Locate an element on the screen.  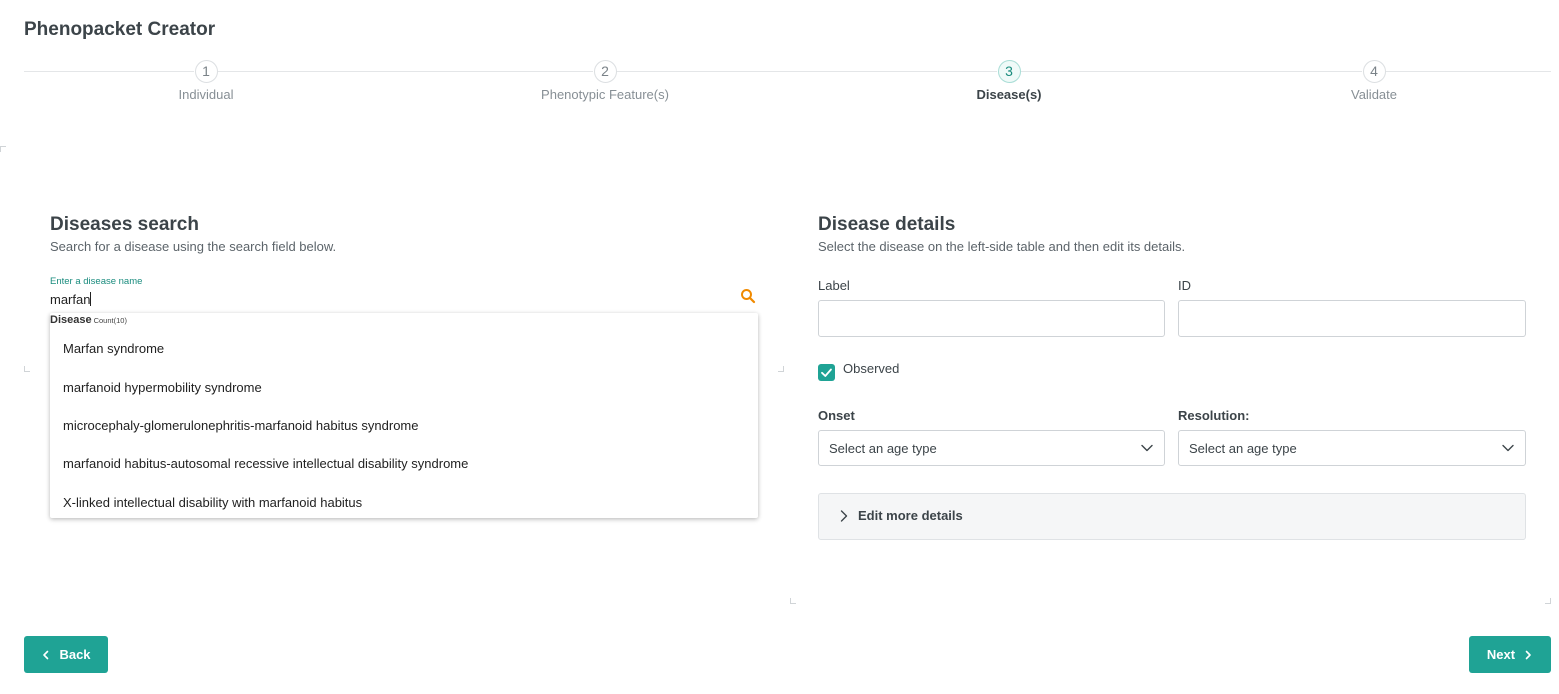
chevron-left-icon is located at coordinates (46, 654).